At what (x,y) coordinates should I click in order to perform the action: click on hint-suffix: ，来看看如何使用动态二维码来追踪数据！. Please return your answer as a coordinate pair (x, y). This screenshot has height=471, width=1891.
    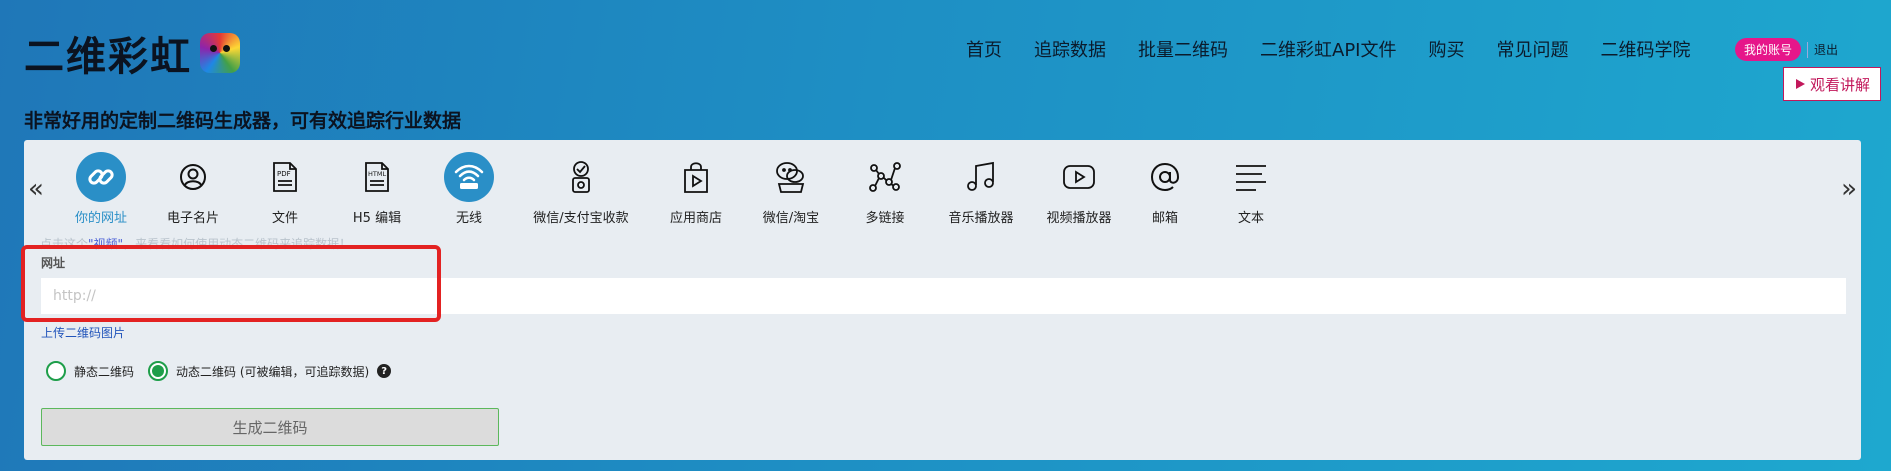
    Looking at the image, I should click on (237, 244).